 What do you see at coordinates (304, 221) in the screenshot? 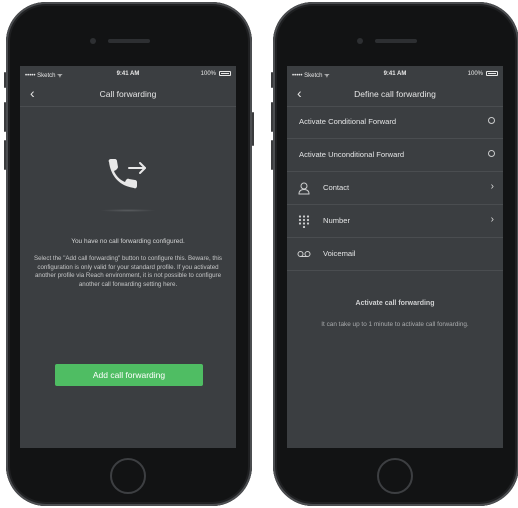
I see `keypad-icon` at bounding box center [304, 221].